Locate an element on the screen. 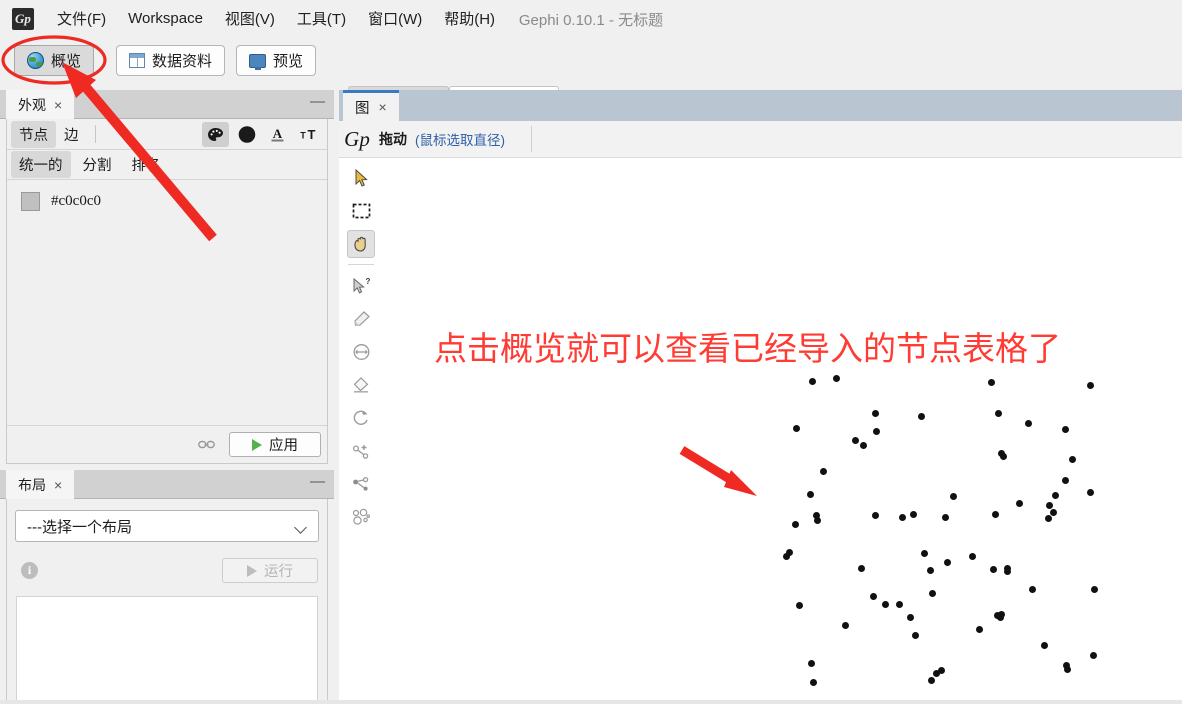  color-swatch is located at coordinates (30, 201).